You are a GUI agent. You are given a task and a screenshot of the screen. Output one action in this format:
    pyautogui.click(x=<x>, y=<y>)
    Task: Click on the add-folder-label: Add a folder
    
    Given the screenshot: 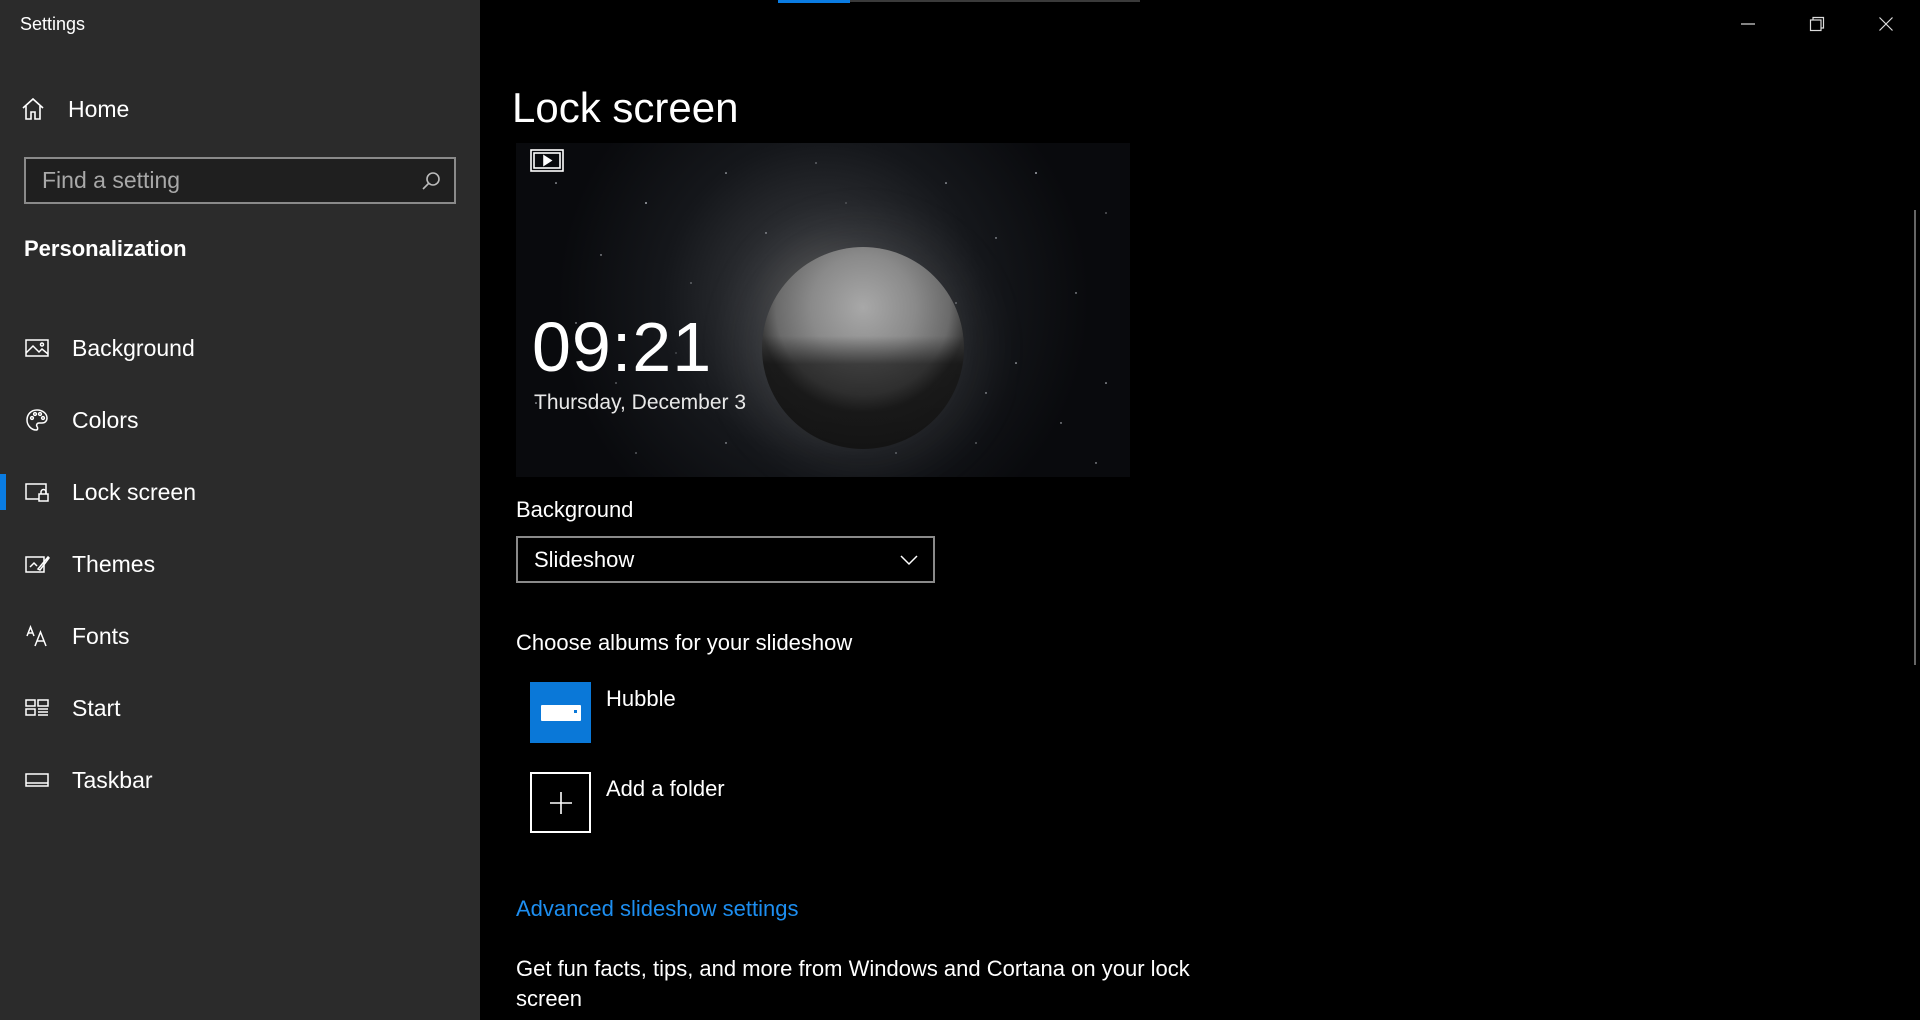 What is the action you would take?
    pyautogui.click(x=665, y=788)
    